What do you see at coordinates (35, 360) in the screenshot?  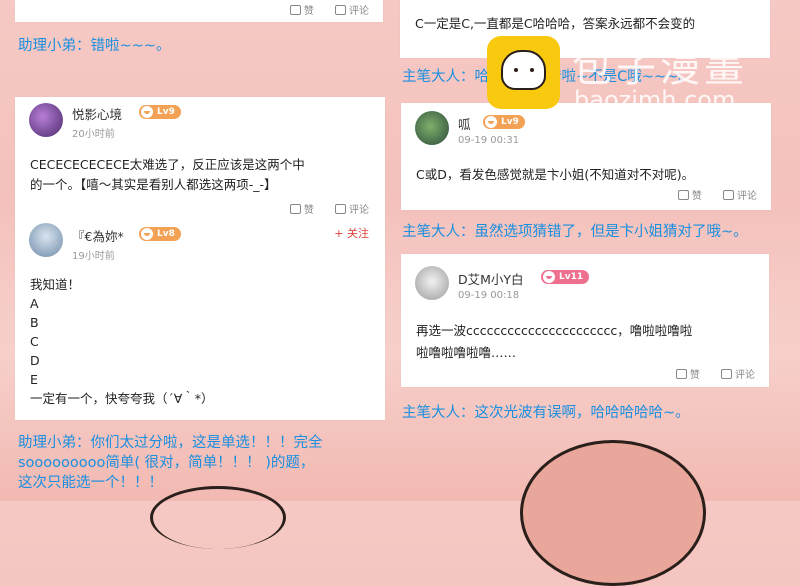 I see `comment-text-line: D` at bounding box center [35, 360].